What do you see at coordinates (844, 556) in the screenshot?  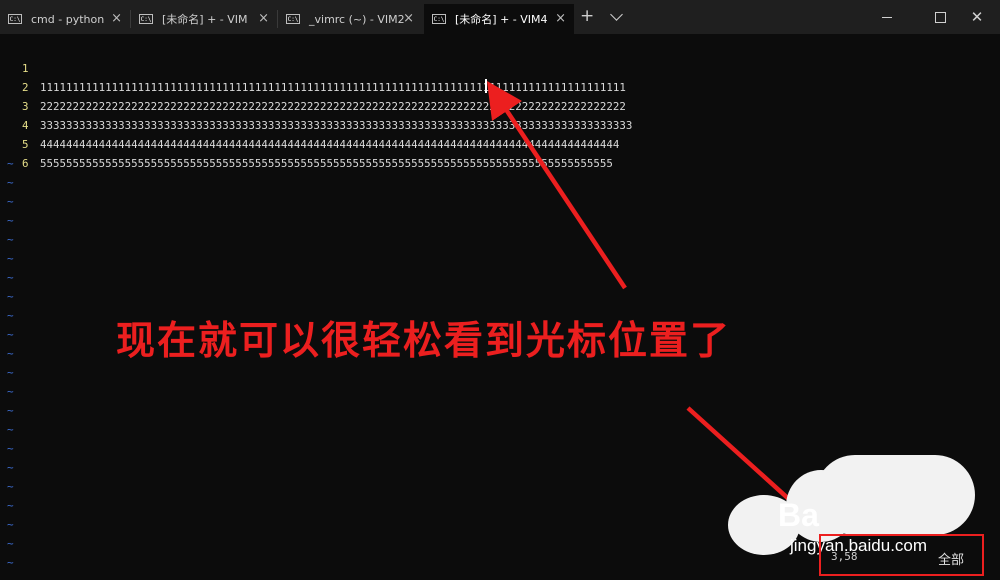 I see `cursor-position: 3,58` at bounding box center [844, 556].